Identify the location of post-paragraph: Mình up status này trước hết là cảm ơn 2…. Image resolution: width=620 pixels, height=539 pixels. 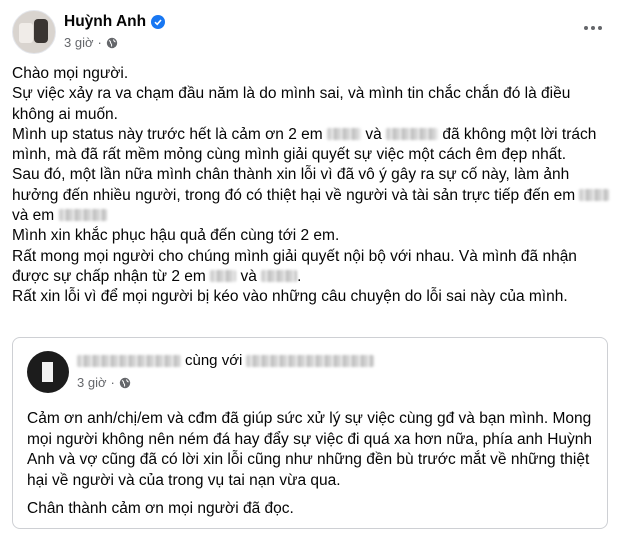
(311, 145).